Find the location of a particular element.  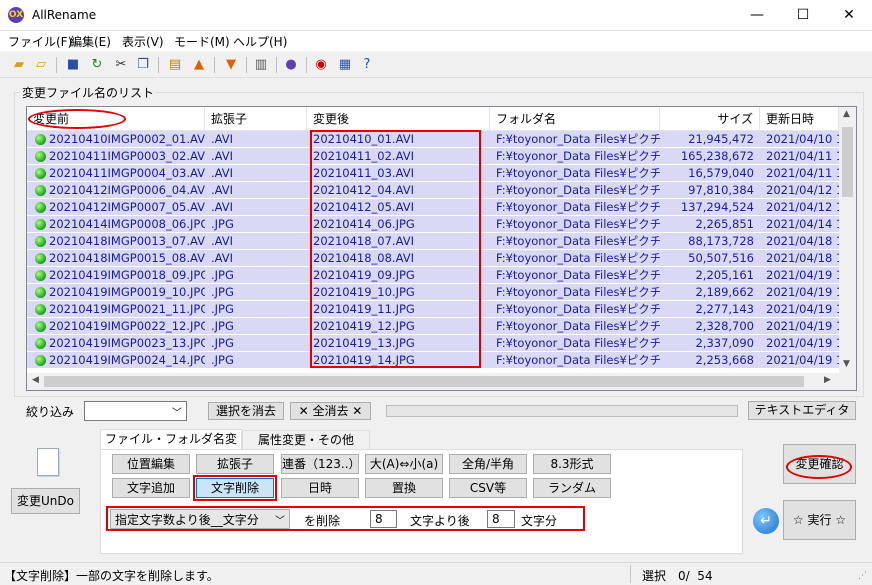

status-separator is located at coordinates (630, 574).